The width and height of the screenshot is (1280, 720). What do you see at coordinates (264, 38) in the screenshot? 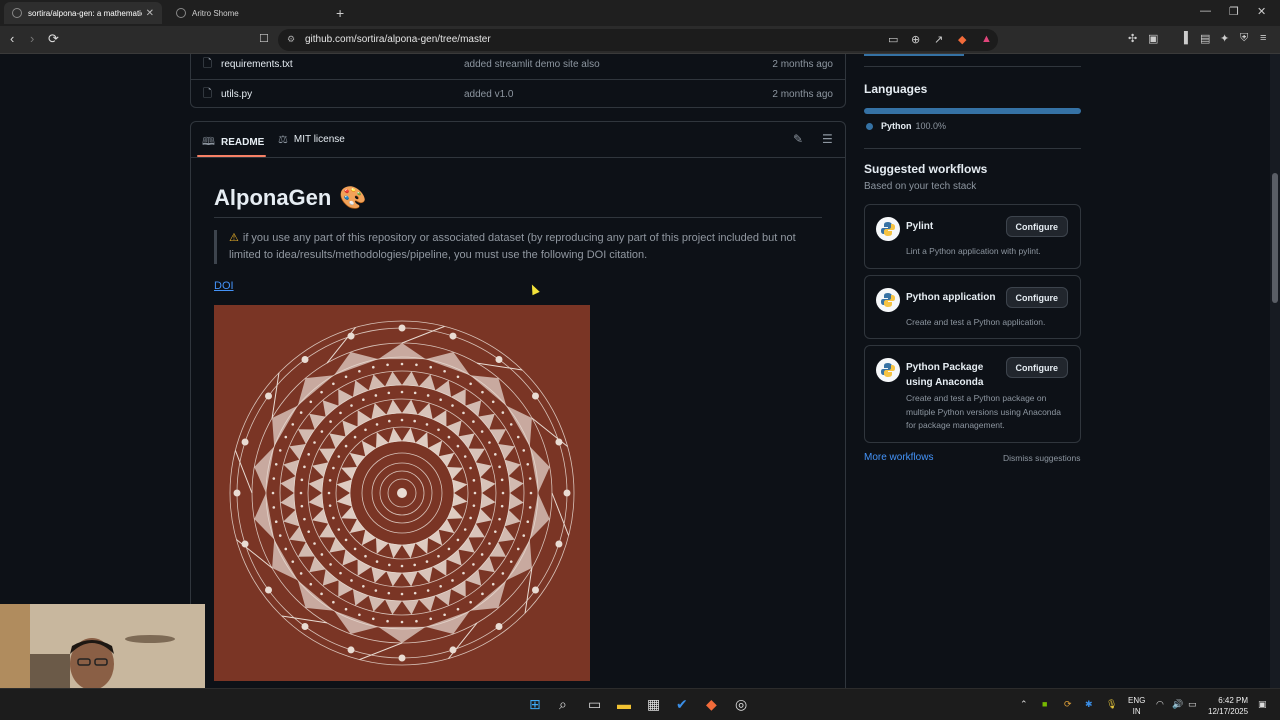
I see `bookmark-icon: ☐` at bounding box center [264, 38].